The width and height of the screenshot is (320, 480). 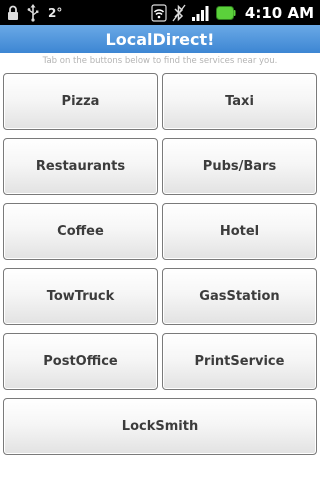 I want to click on printservice-button: PrintService, so click(x=239, y=361).